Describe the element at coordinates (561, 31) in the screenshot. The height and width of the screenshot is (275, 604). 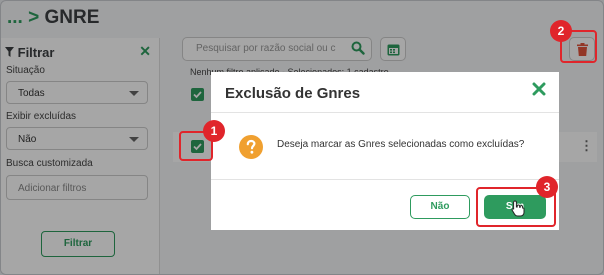
I see `step-badge-2: 2` at that location.